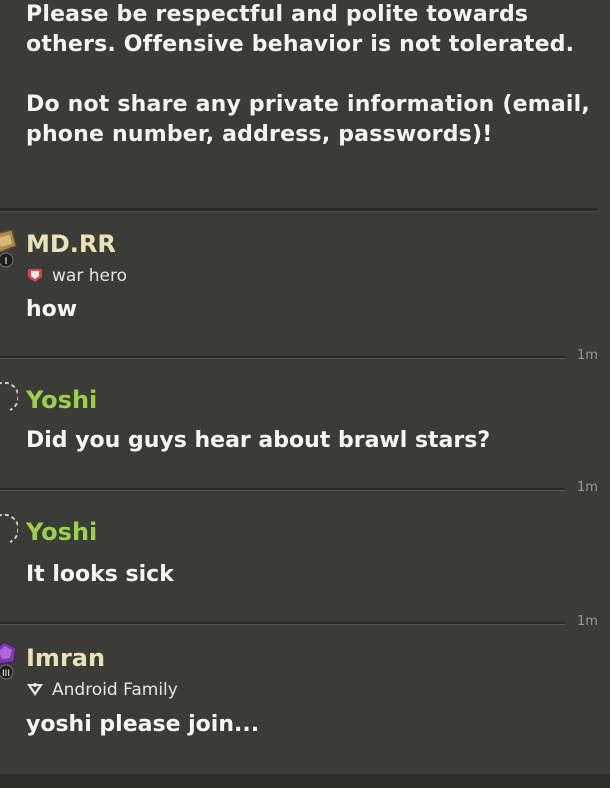  Describe the element at coordinates (115, 690) in the screenshot. I see `clan-name: Android Family` at that location.